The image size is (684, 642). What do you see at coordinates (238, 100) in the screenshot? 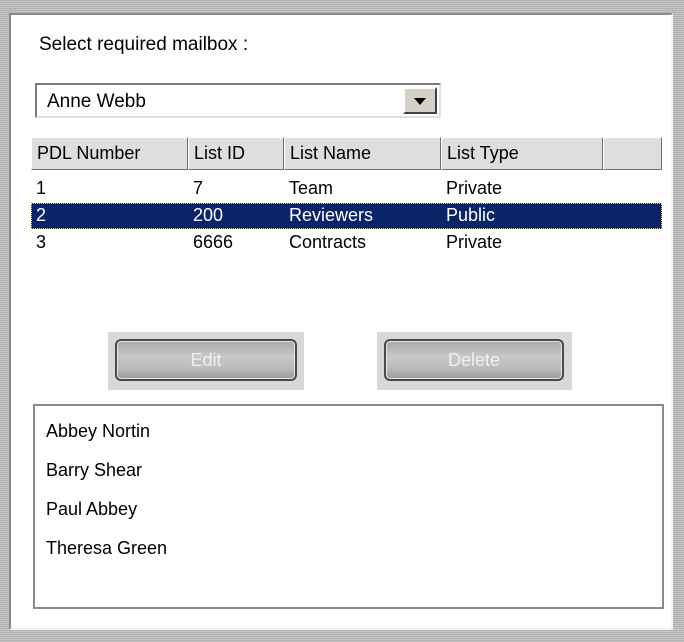
I see `mailbox-dropdown: Anne Webb` at bounding box center [238, 100].